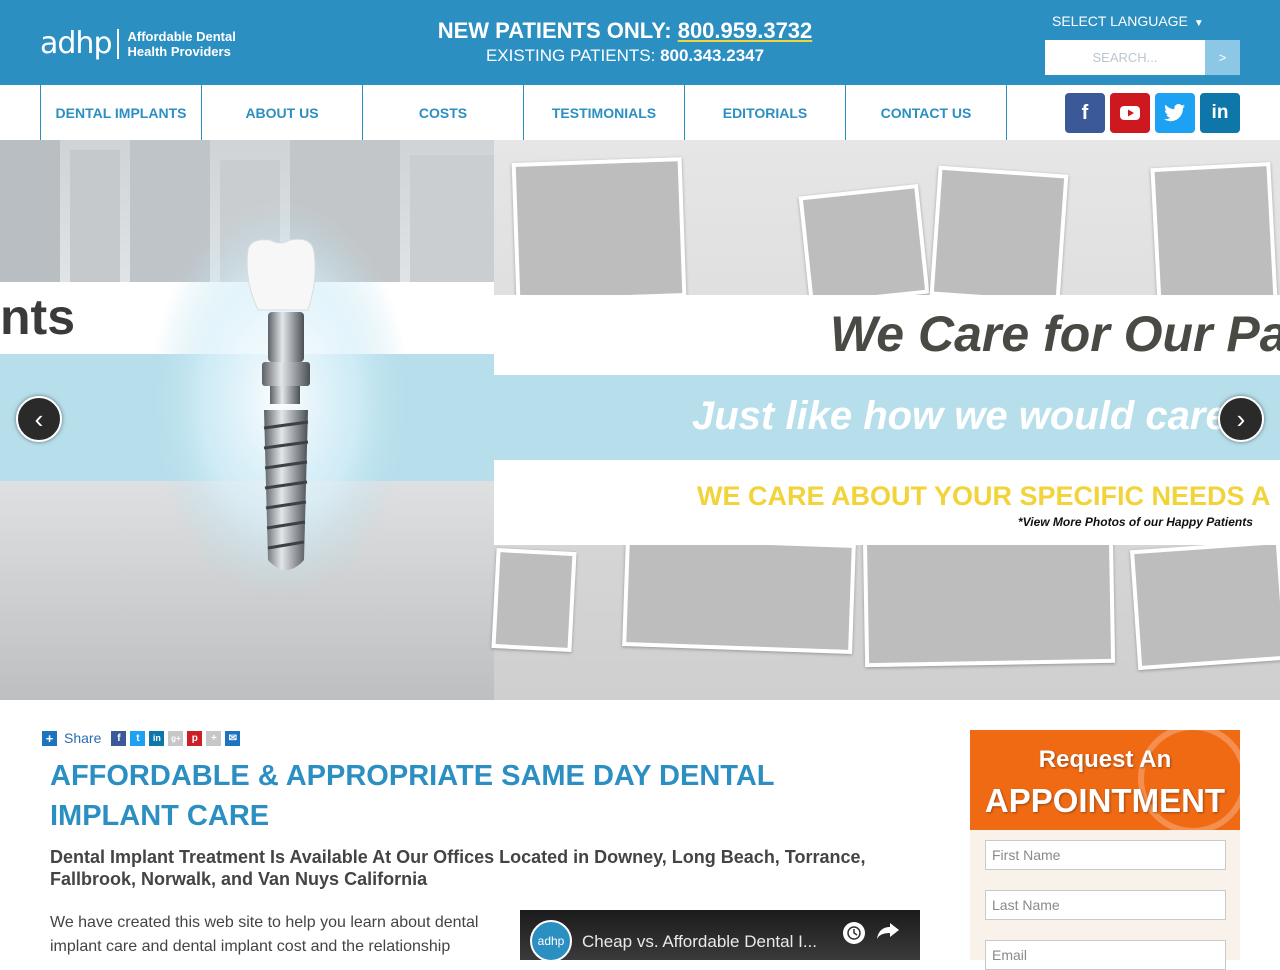 The height and width of the screenshot is (970, 1280). I want to click on slider-prev-button: ‹, so click(39, 419).